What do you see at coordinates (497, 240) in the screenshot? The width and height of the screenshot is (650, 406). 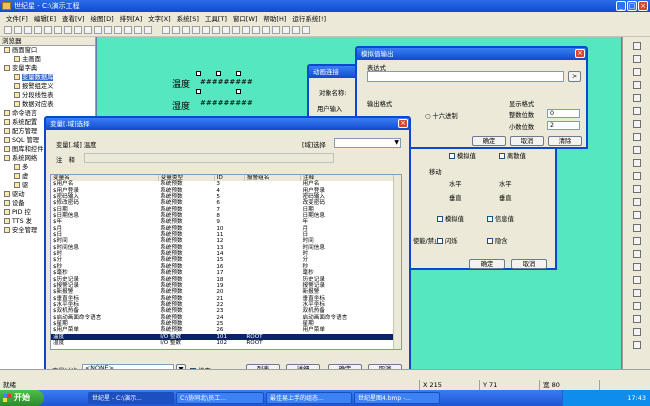 I see `anim-check-6: 隐含` at bounding box center [497, 240].